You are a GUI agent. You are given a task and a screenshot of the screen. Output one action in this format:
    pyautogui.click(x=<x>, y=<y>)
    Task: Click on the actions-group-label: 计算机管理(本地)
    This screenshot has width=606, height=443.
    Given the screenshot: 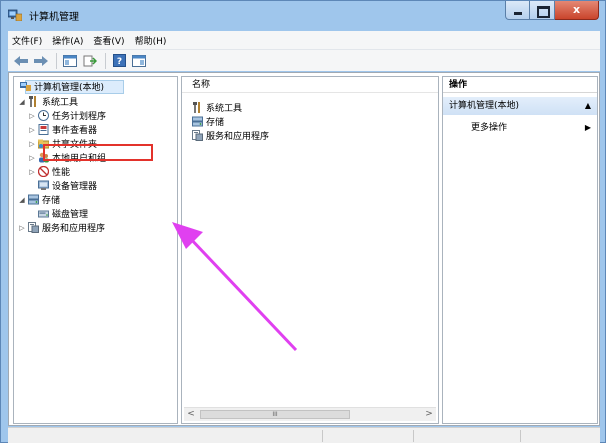 What is the action you would take?
    pyautogui.click(x=484, y=106)
    